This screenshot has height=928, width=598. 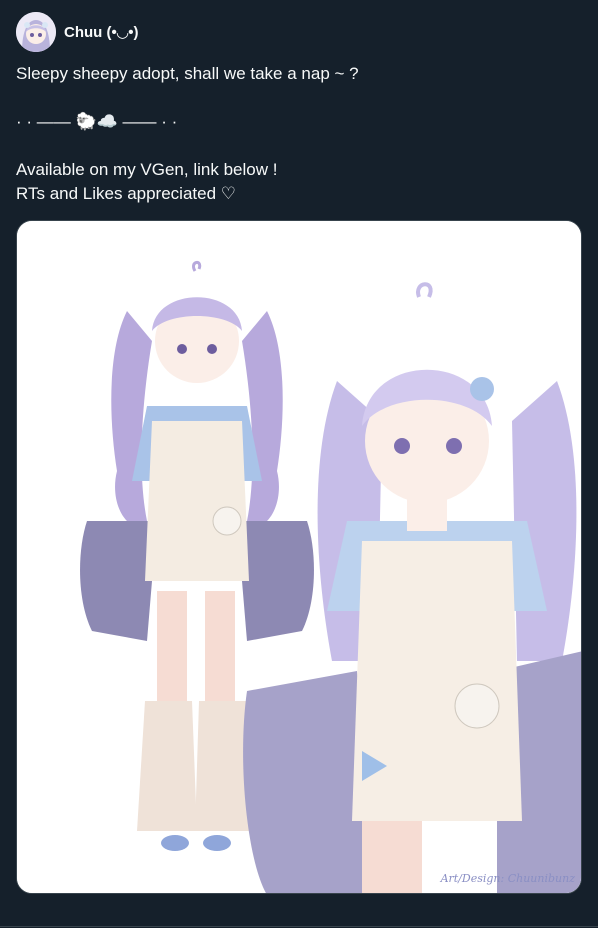 I want to click on user-avatar-icon, so click(x=36, y=32).